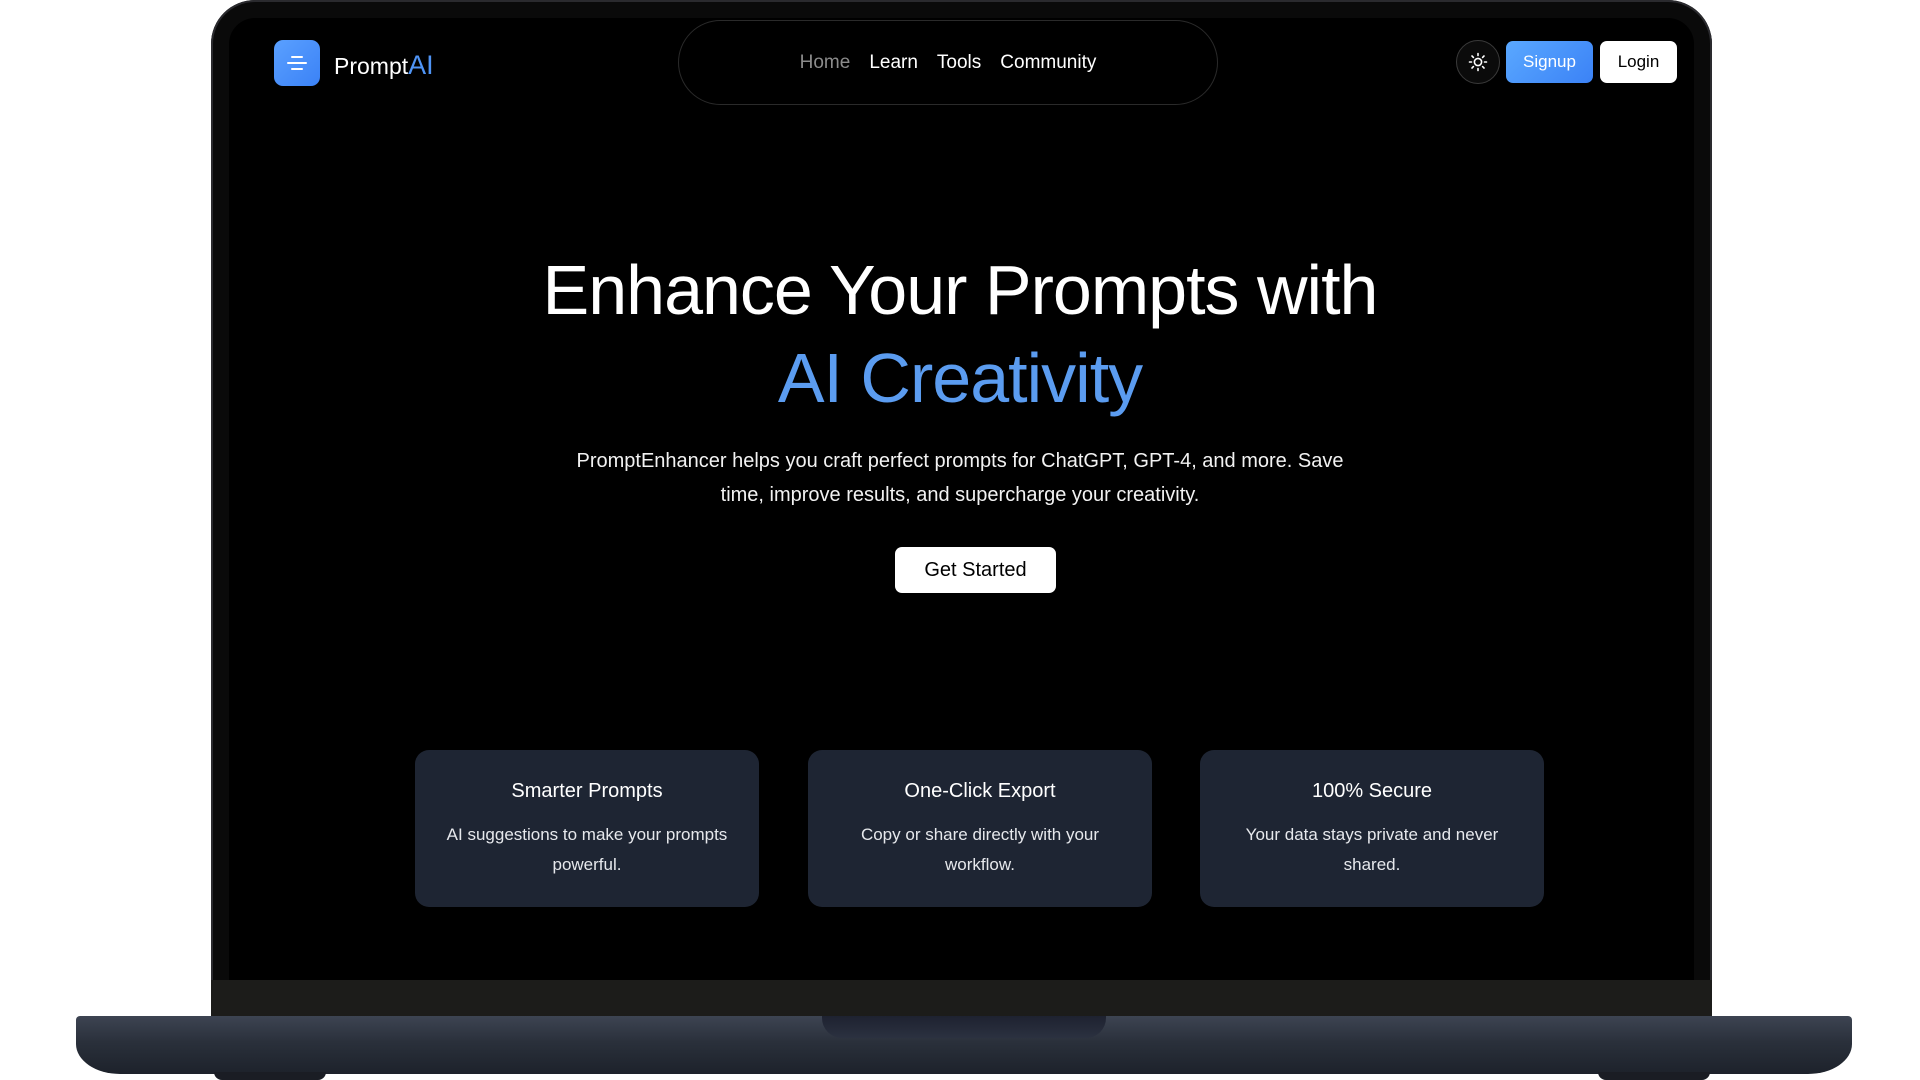  Describe the element at coordinates (1654, 1076) in the screenshot. I see `laptop-foot-right` at that location.